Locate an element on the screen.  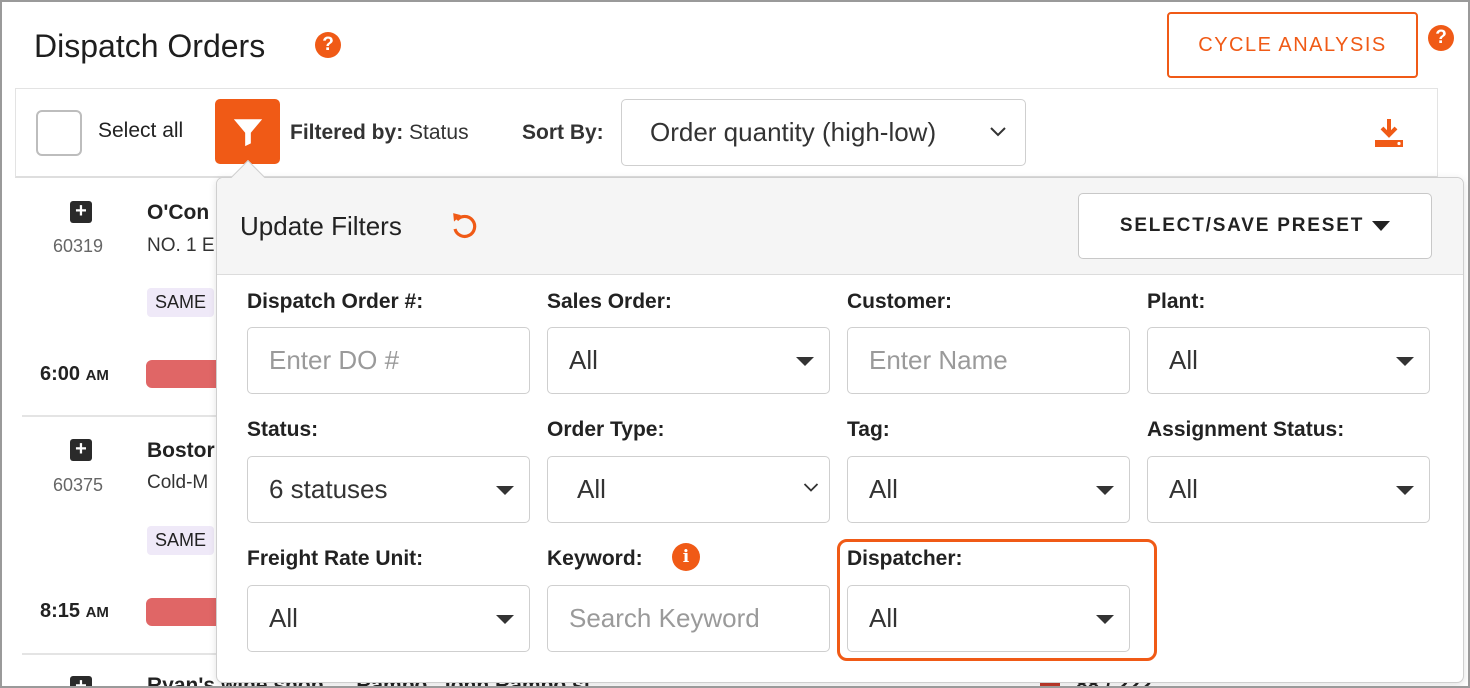
freight-rate-unit-label: Freight Rate Unit: is located at coordinates (335, 558).